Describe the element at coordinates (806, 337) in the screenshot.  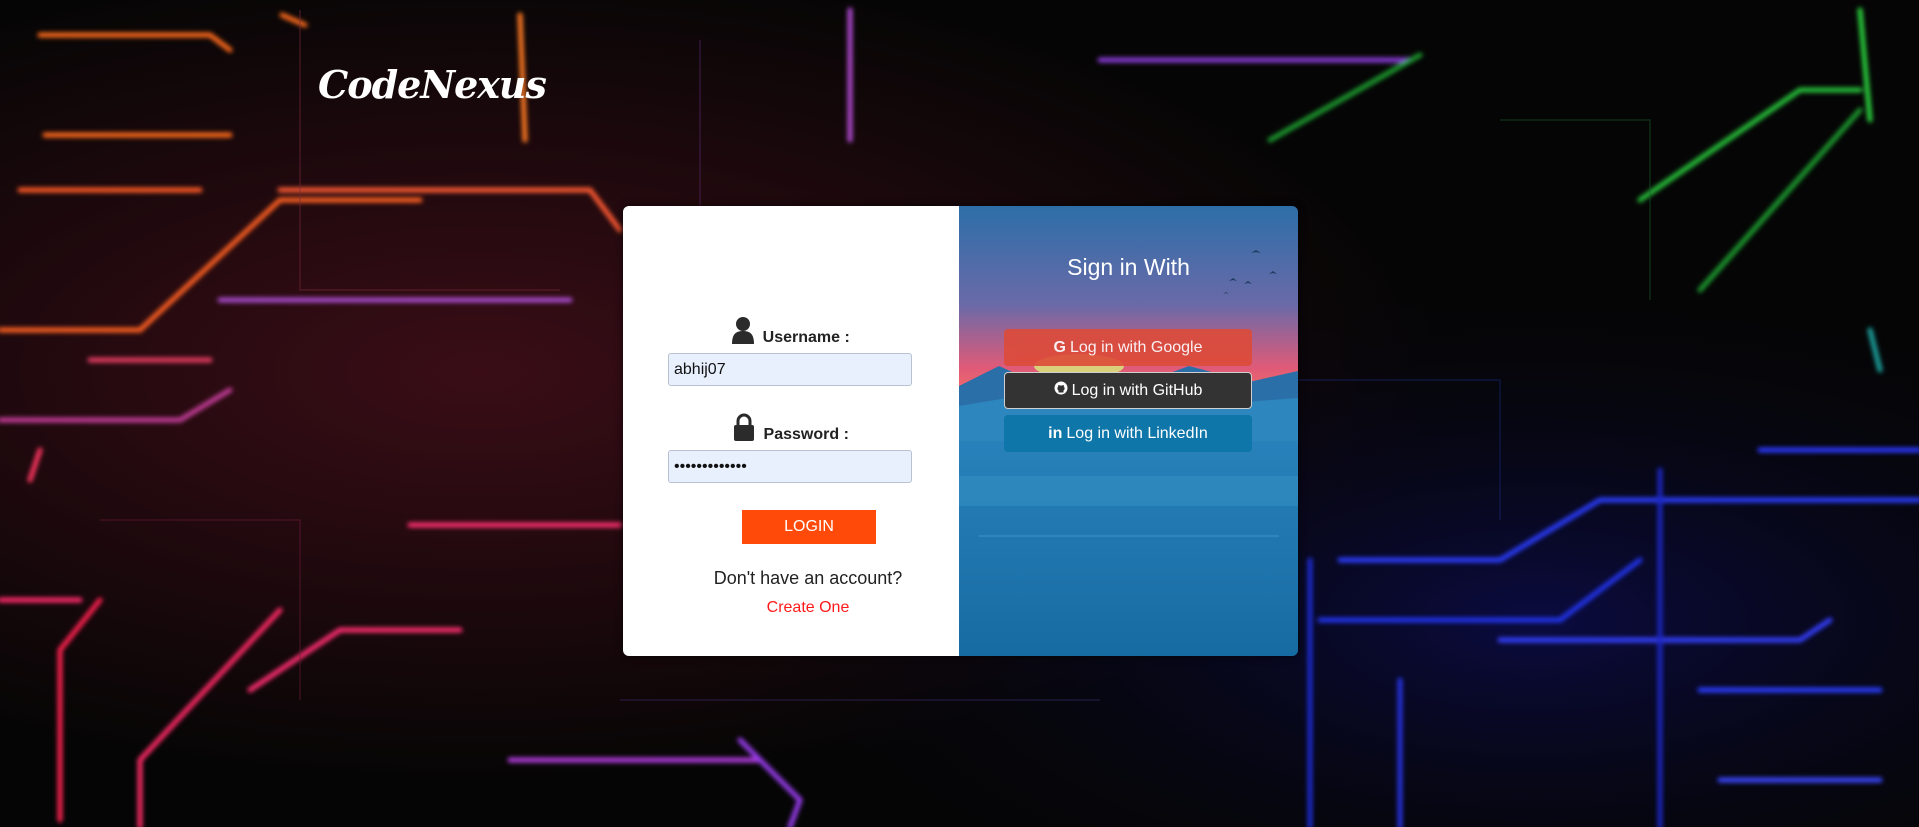
I see `username-label-text: Username :` at that location.